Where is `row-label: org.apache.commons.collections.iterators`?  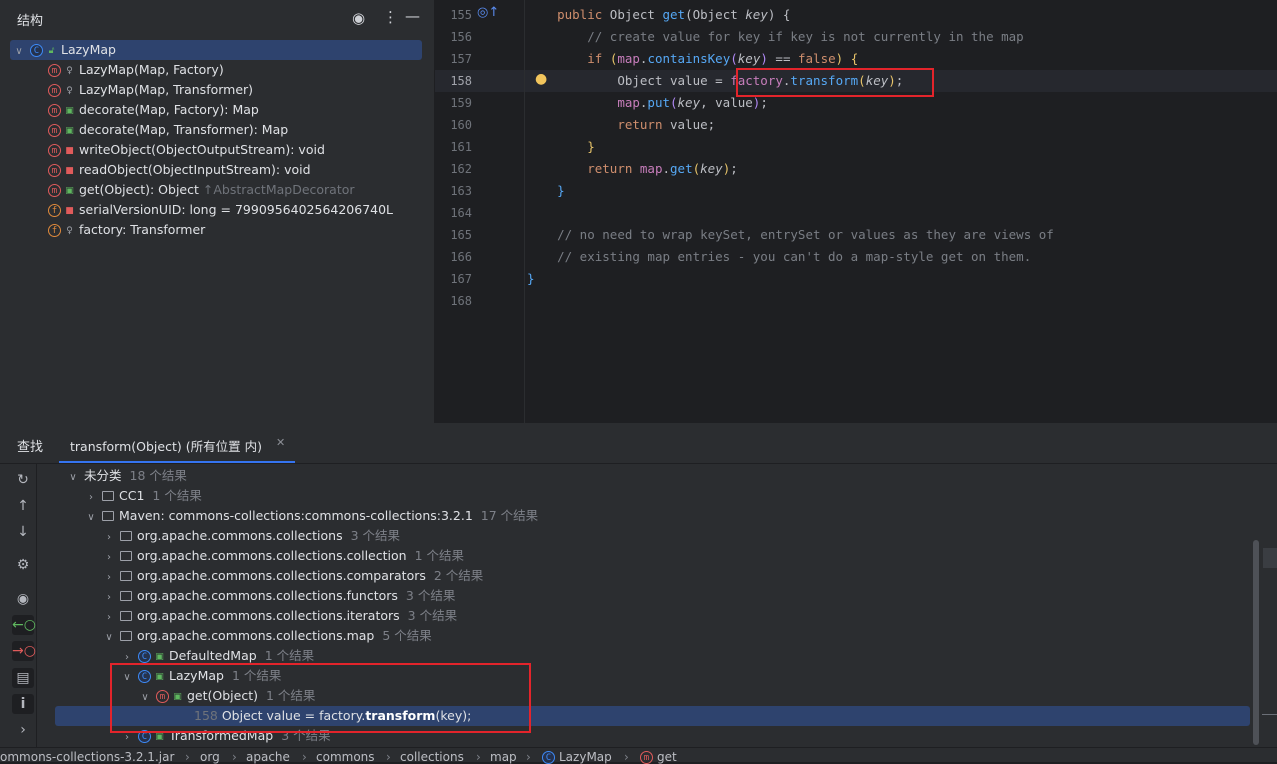 row-label: org.apache.commons.collections.iterators is located at coordinates (268, 615).